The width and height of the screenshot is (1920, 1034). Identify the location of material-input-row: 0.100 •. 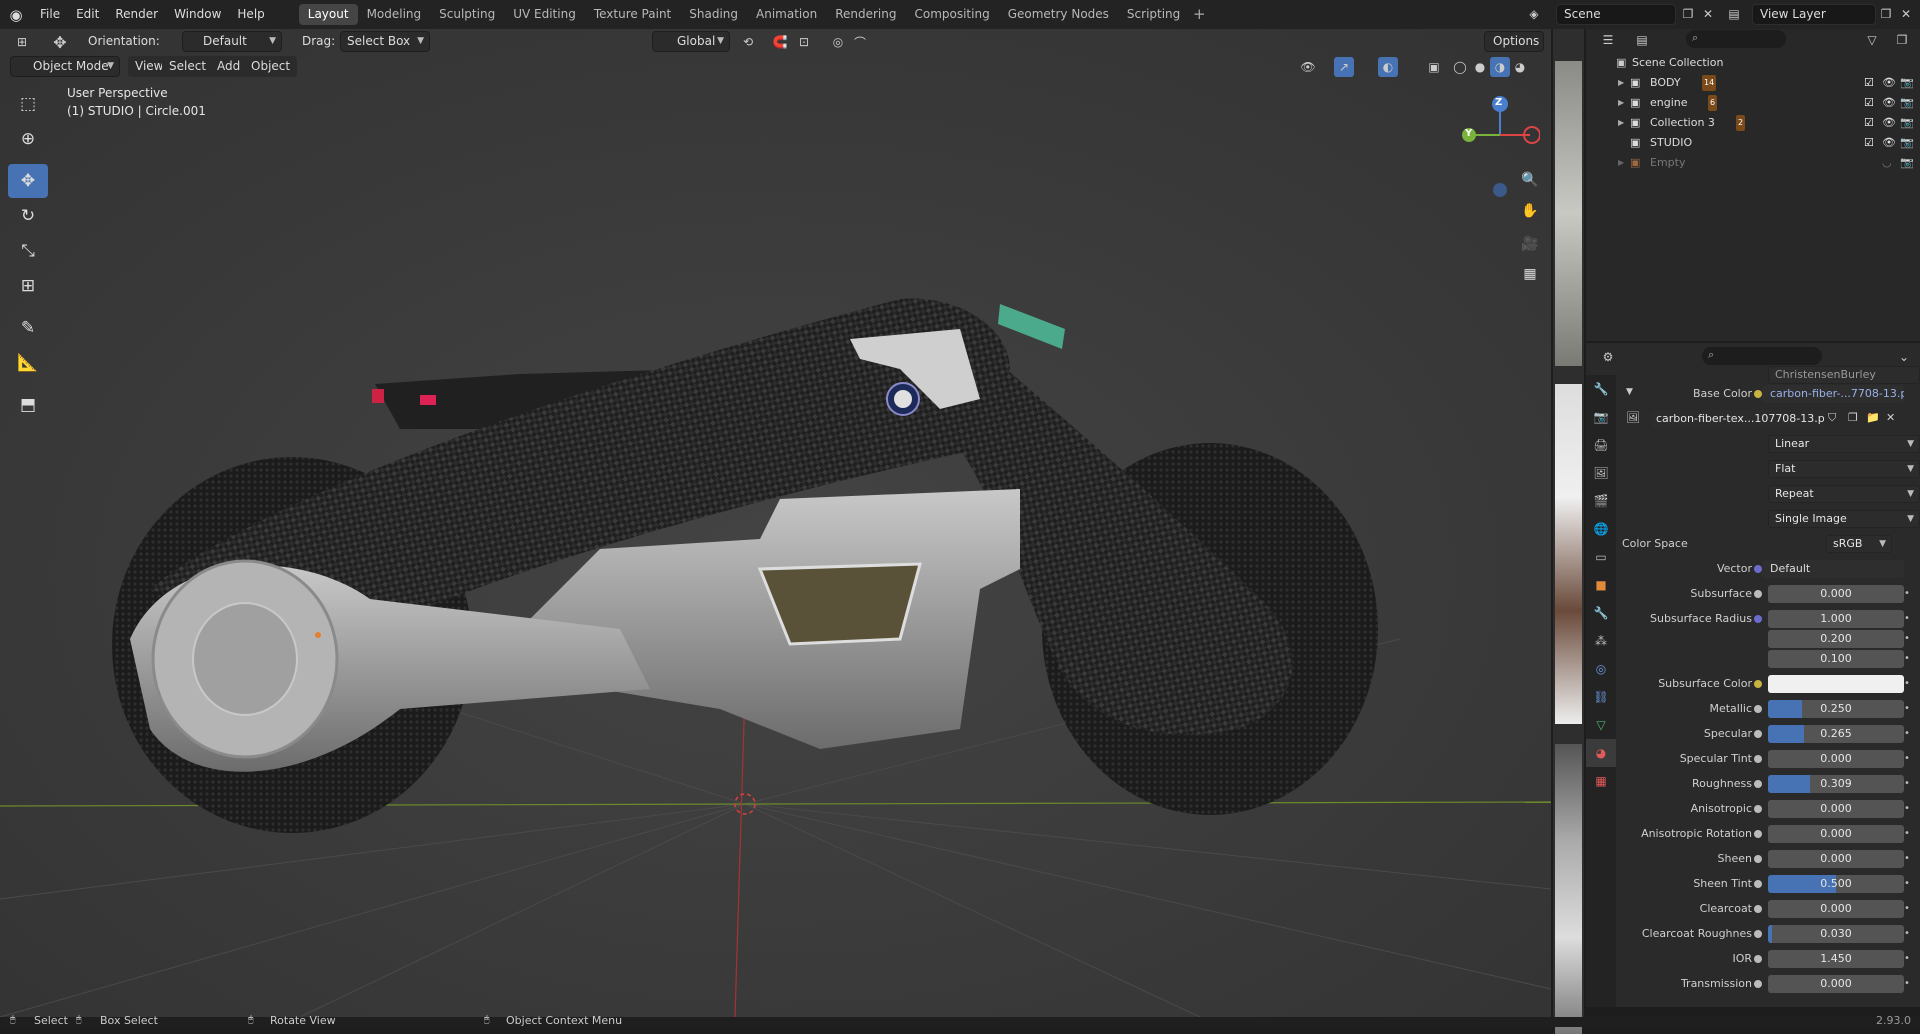
(1768, 659).